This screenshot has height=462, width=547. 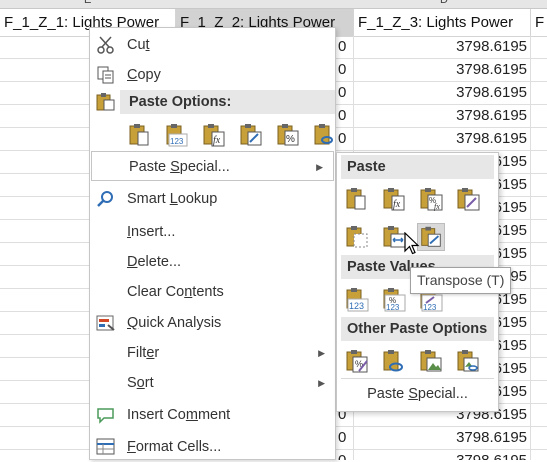 What do you see at coordinates (140, 383) in the screenshot?
I see `menu-label-sort: Sort` at bounding box center [140, 383].